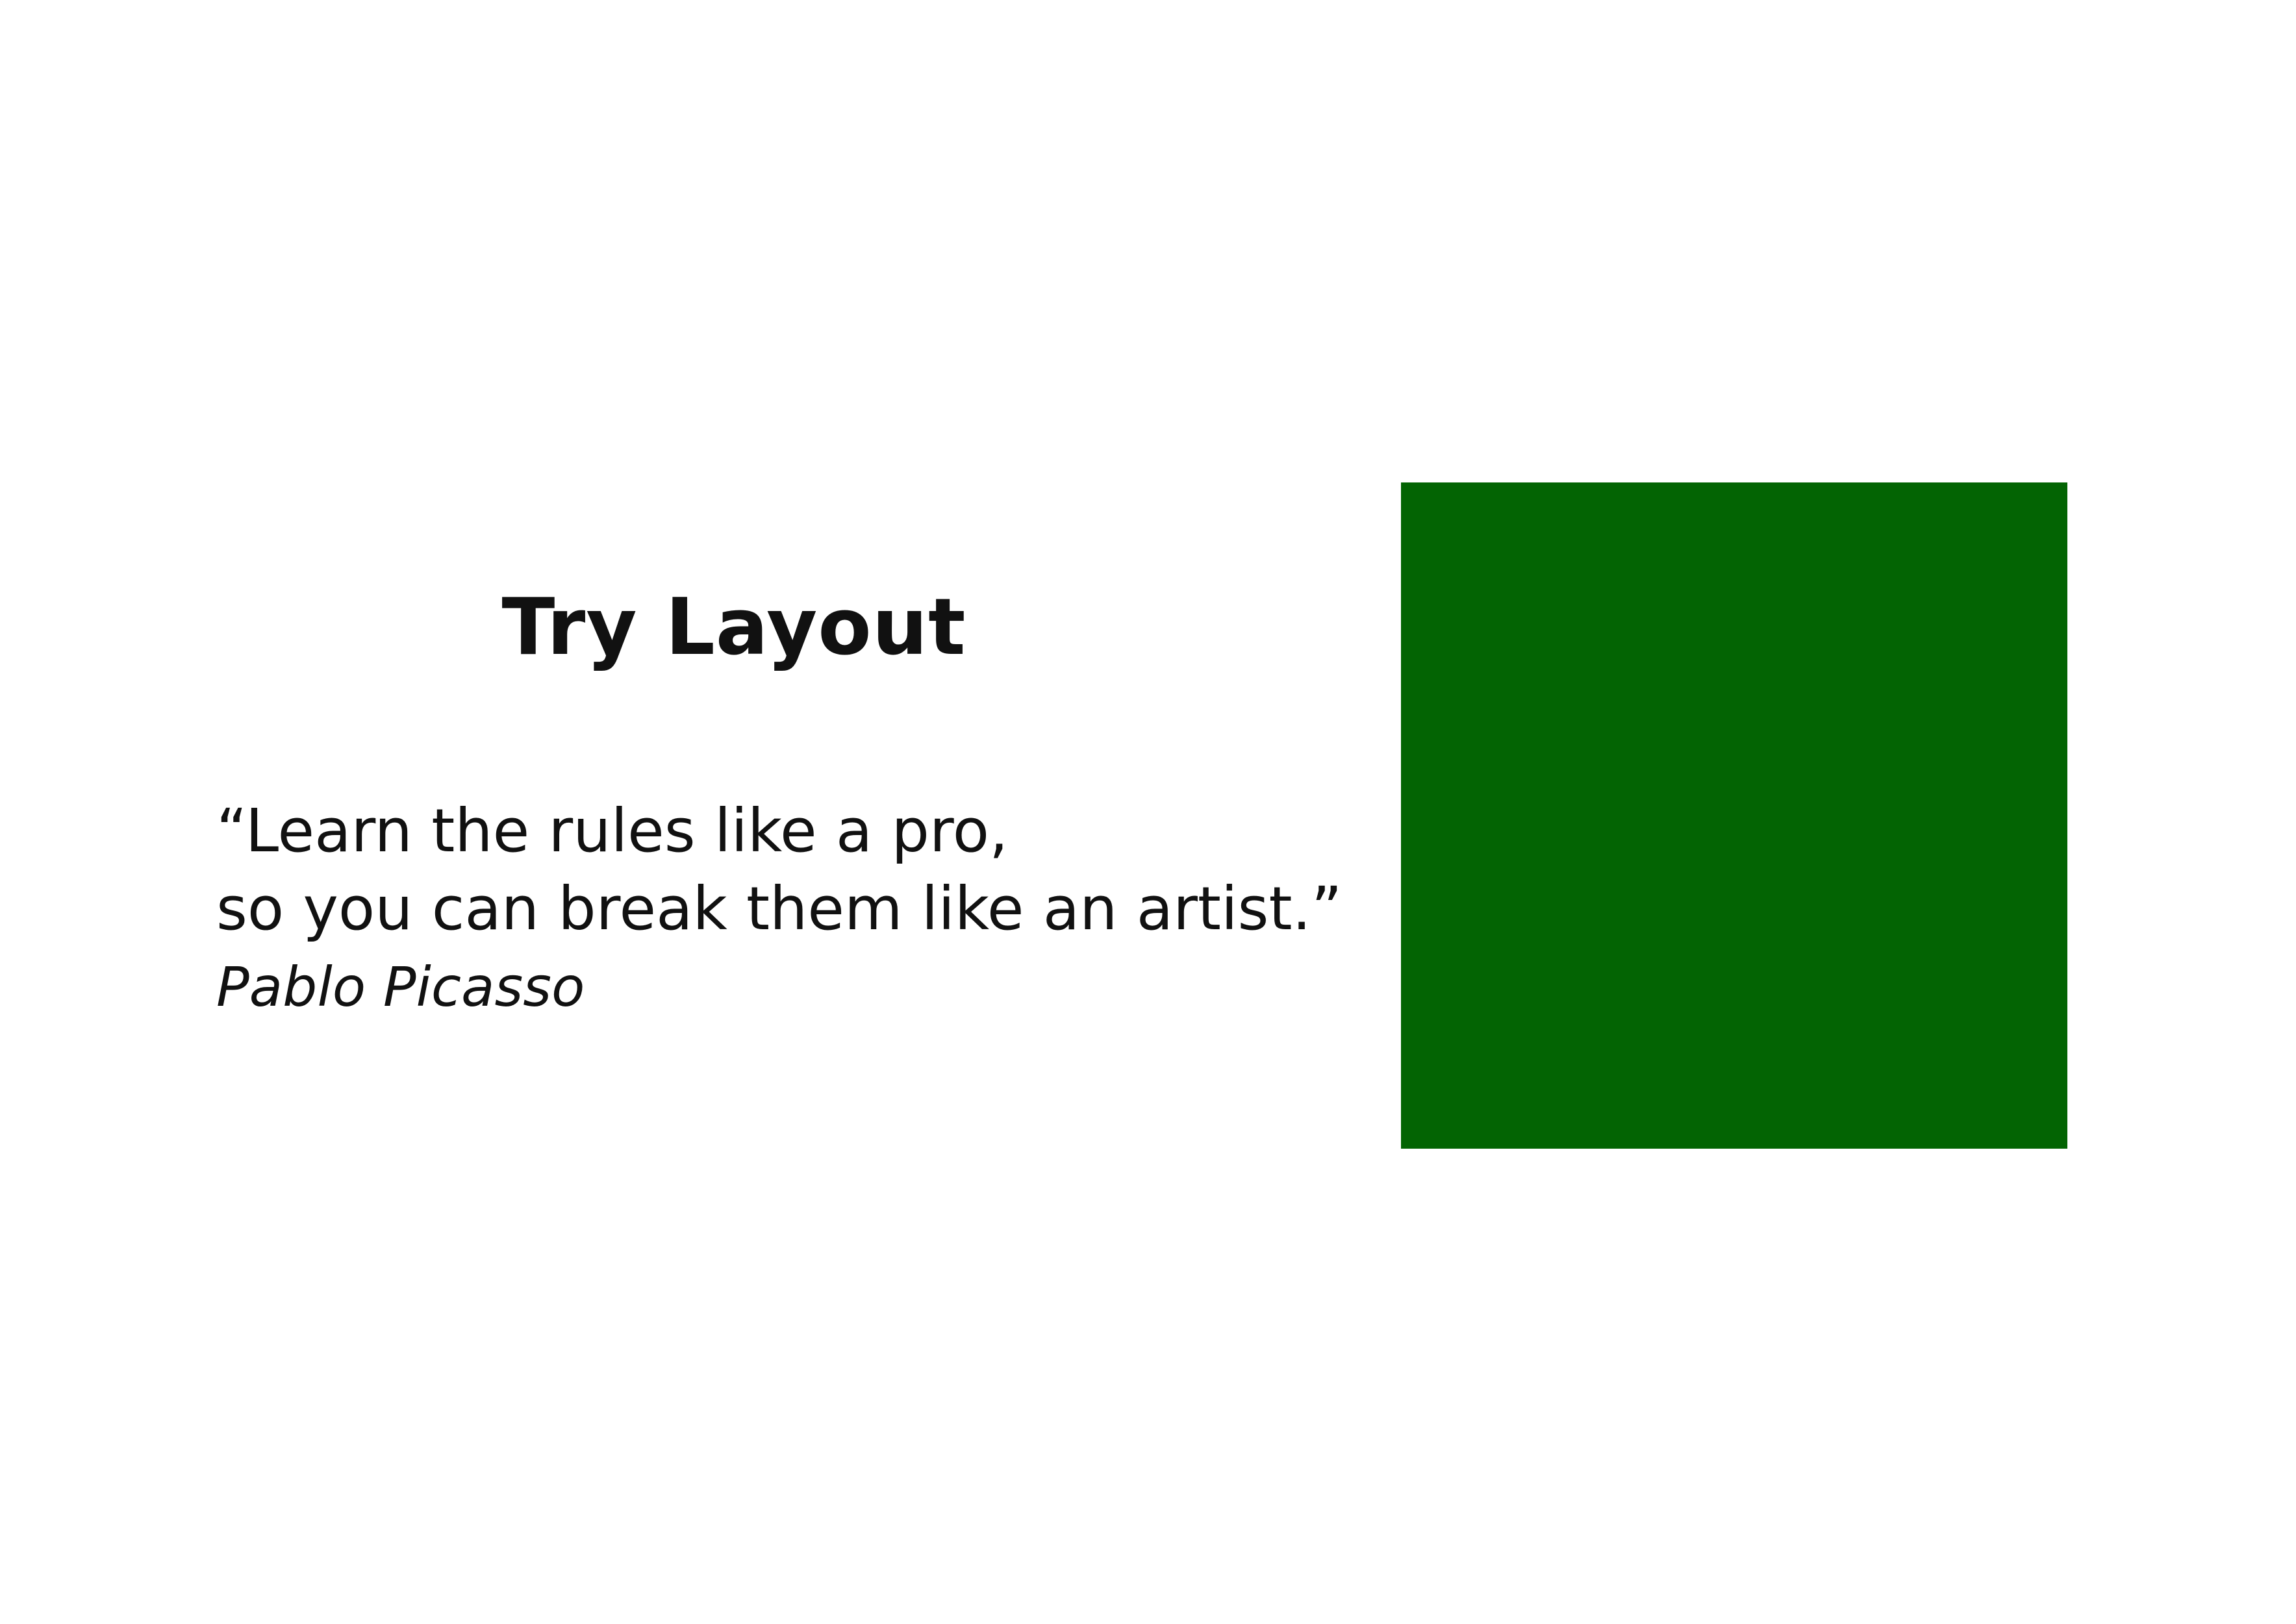  What do you see at coordinates (400, 987) in the screenshot?
I see `quote-author: Pablo Picasso` at bounding box center [400, 987].